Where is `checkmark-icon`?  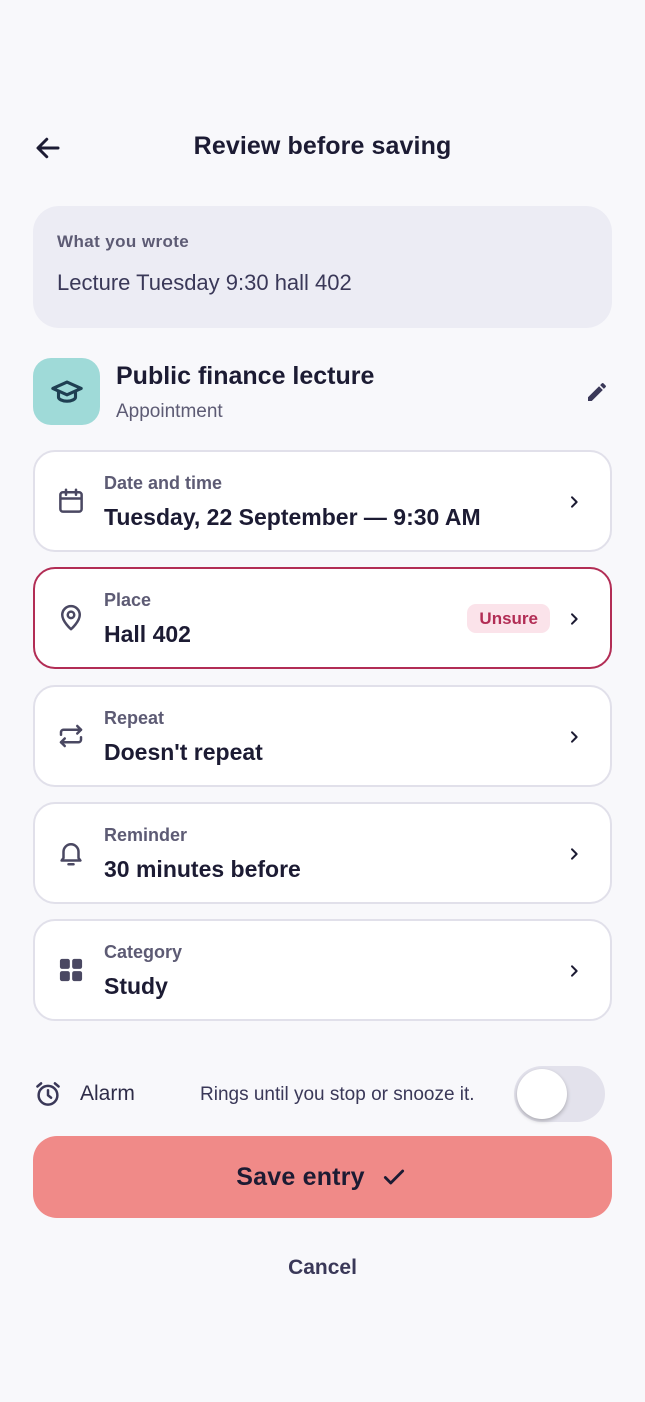 checkmark-icon is located at coordinates (393, 1177).